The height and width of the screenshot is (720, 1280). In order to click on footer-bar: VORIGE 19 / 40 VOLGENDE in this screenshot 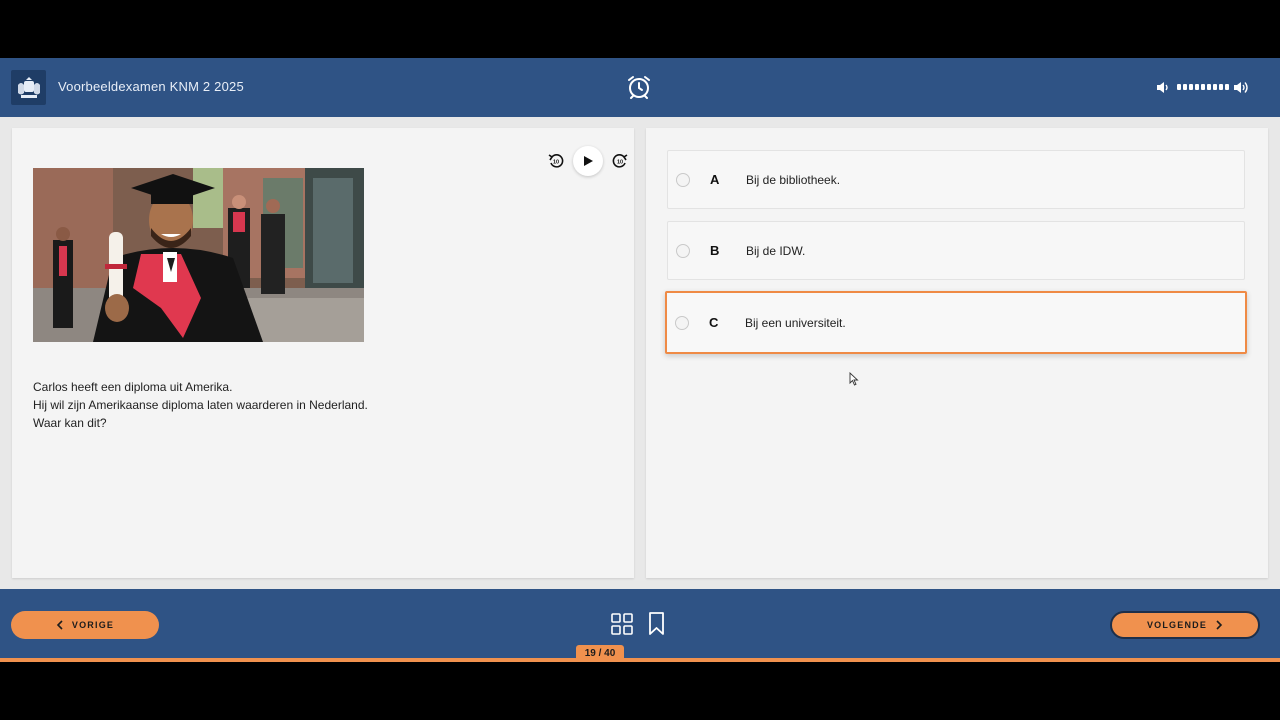, I will do `click(640, 625)`.